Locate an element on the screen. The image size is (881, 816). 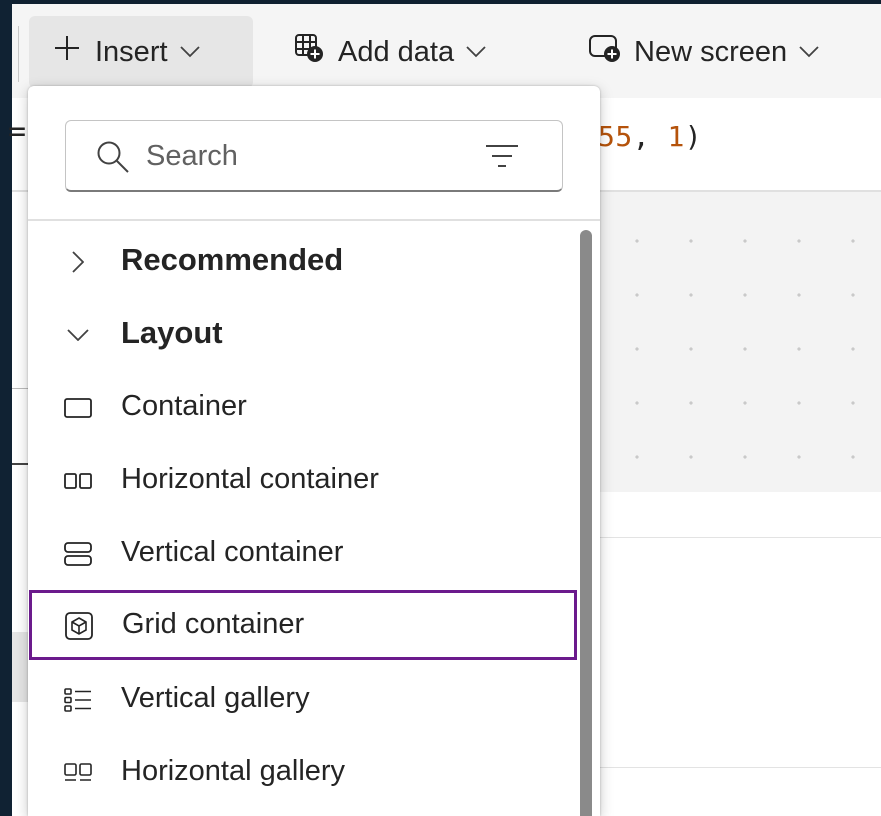
chevron-right-icon is located at coordinates (78, 262).